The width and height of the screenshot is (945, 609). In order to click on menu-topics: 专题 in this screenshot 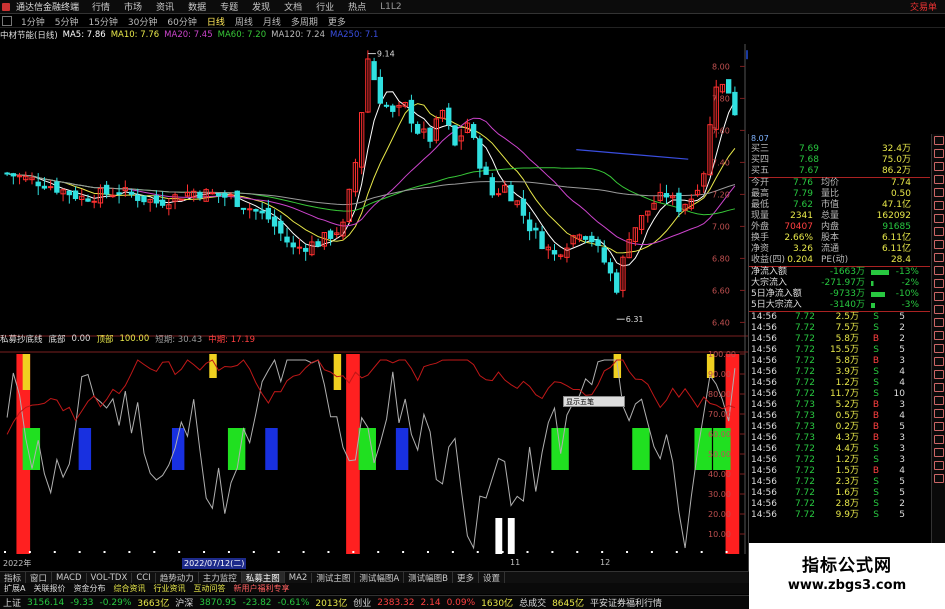, I will do `click(229, 6)`.